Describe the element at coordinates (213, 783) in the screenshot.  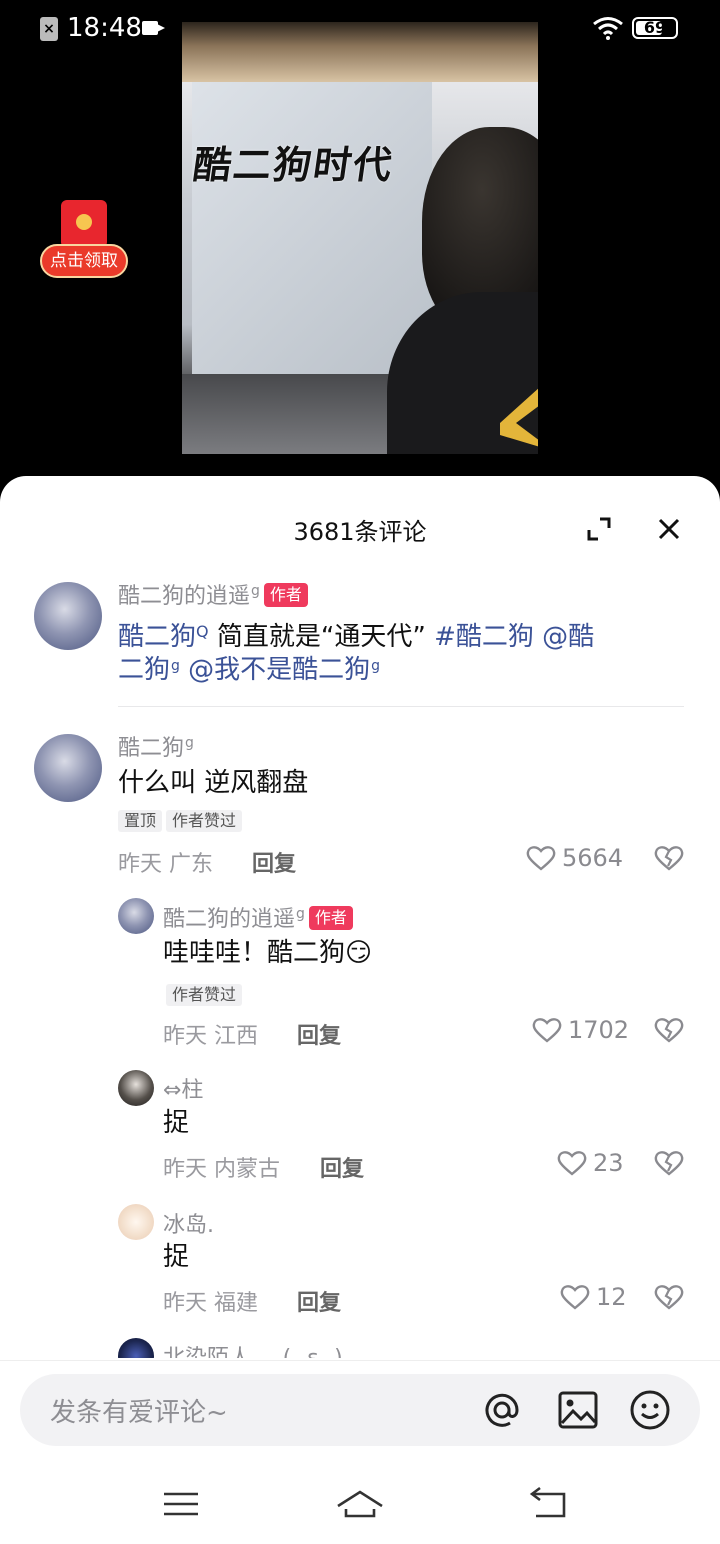
I see `comment-text: 什么叫 逆风翻盘` at that location.